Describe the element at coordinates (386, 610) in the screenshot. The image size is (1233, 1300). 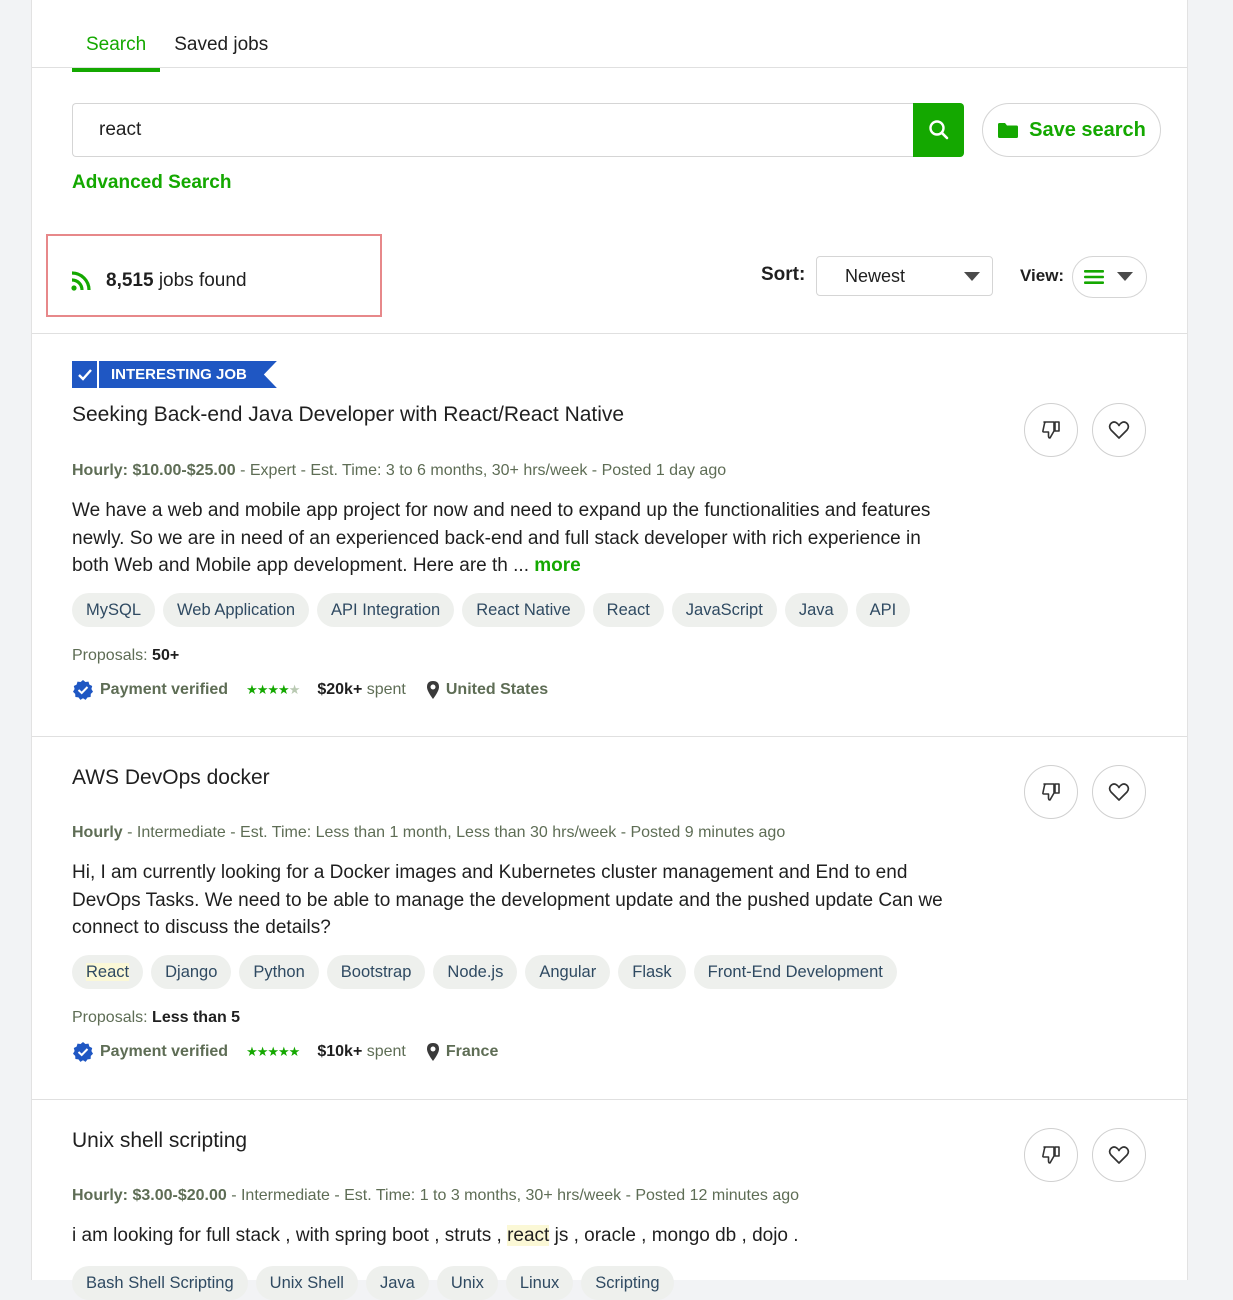
I see `skill-tag: API Integration` at that location.